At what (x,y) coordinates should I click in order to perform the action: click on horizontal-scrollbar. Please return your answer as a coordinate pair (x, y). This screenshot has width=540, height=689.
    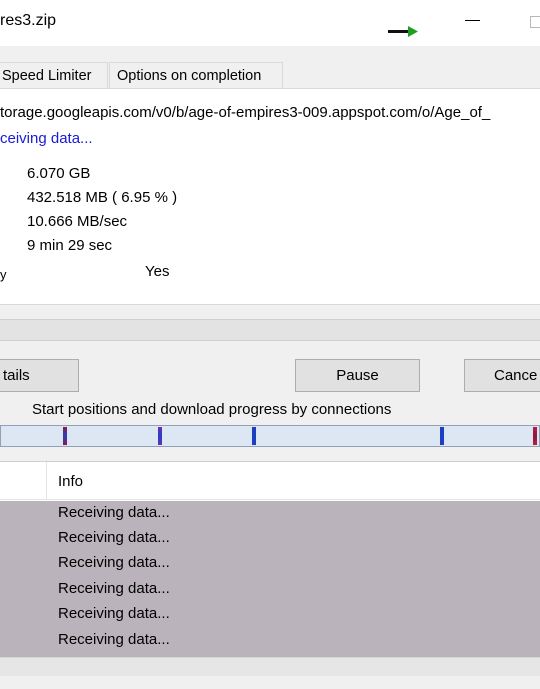
    Looking at the image, I should click on (270, 666).